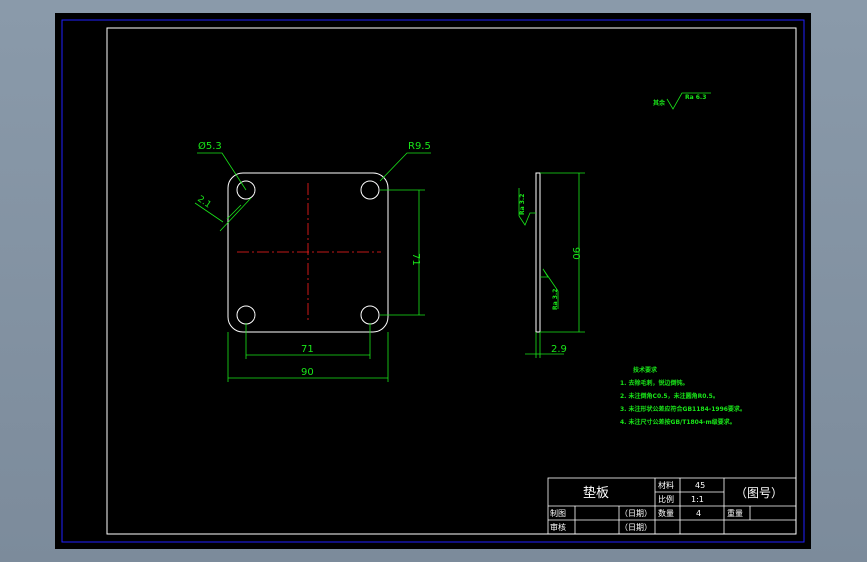 Image resolution: width=867 pixels, height=562 pixels. Describe the element at coordinates (559, 349) in the screenshot. I see `thickness-label: 2.9` at that location.